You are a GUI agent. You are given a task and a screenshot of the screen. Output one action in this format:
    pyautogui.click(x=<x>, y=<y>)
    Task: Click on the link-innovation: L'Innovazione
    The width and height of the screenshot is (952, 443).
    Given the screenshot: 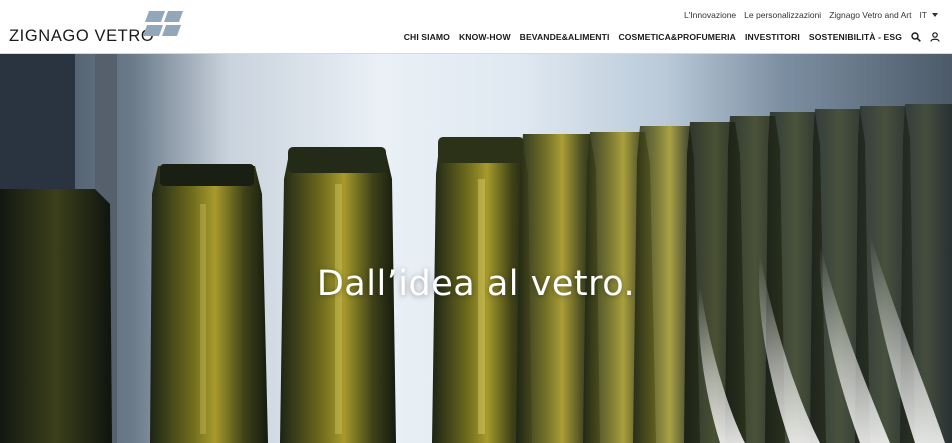 What is the action you would take?
    pyautogui.click(x=710, y=15)
    